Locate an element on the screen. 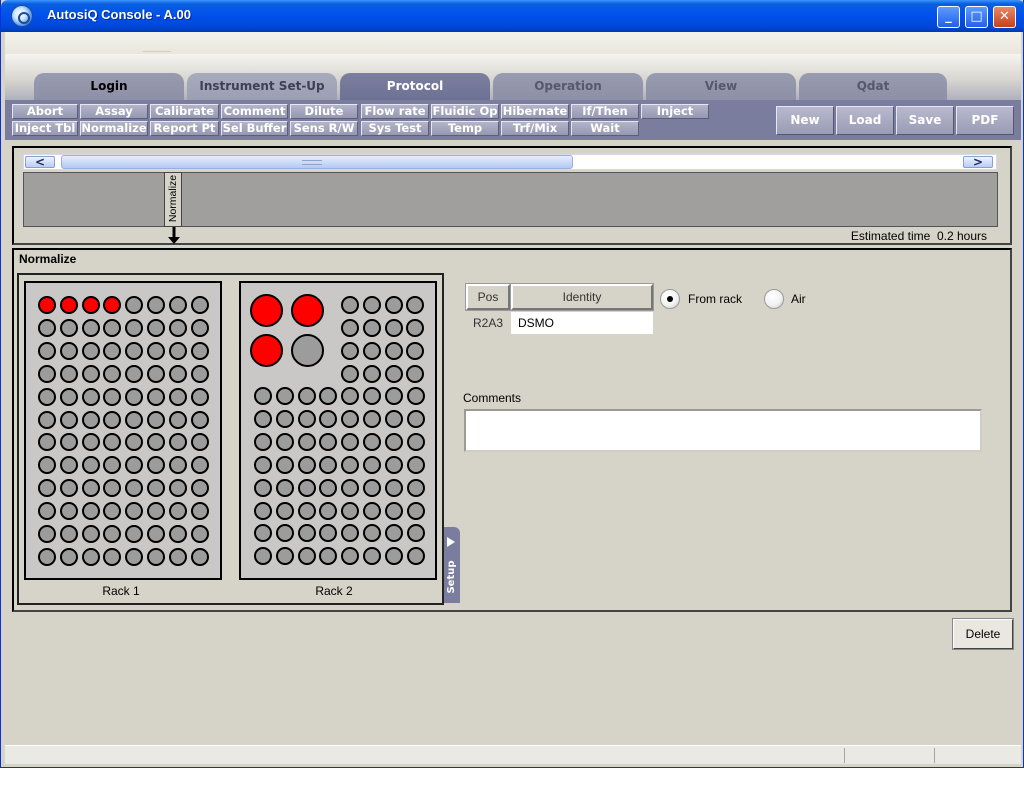 This screenshot has height=786, width=1024. scroll-left-button: < is located at coordinates (40, 162).